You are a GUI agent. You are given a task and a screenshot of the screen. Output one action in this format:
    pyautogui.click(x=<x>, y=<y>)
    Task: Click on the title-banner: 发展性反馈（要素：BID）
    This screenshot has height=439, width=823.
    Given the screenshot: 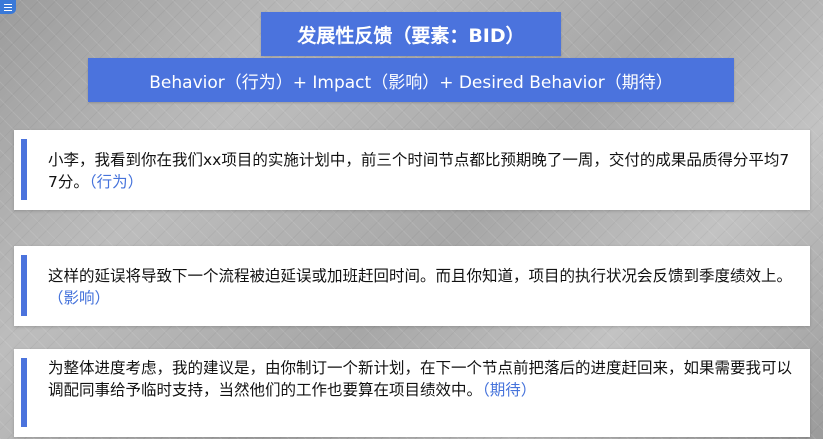 What is the action you would take?
    pyautogui.click(x=411, y=34)
    